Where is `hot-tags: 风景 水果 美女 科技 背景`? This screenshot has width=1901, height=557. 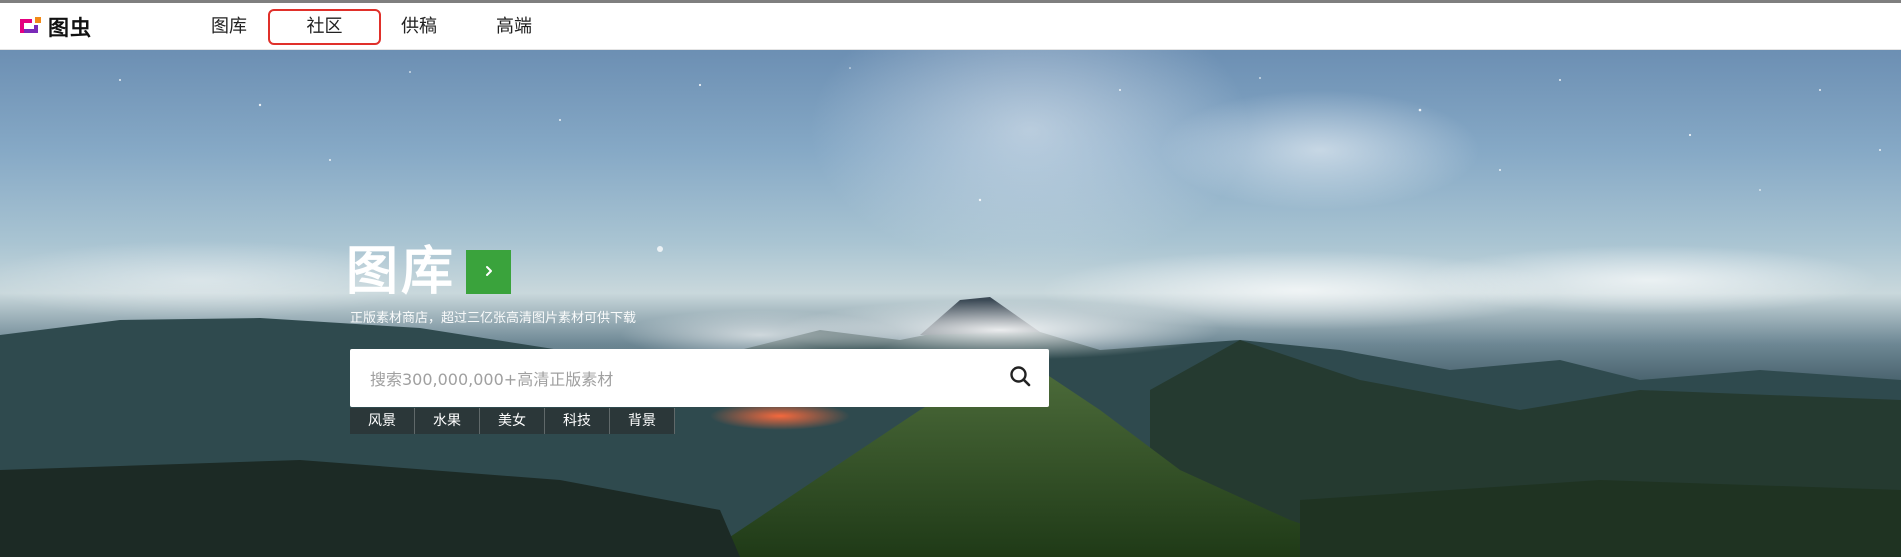
hot-tags: 风景 水果 美女 科技 背景 is located at coordinates (512, 421).